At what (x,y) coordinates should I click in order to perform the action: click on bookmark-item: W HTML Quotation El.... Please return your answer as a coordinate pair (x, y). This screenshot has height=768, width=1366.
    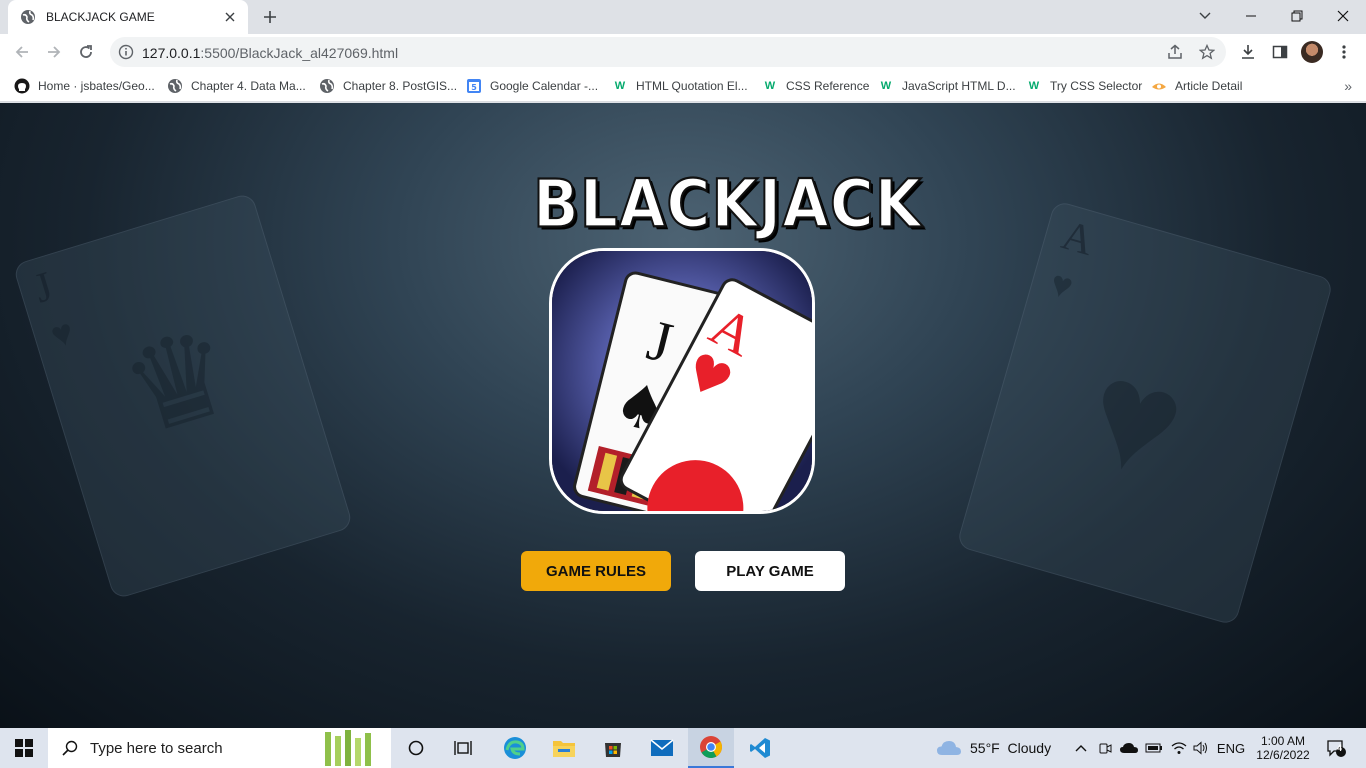
    Looking at the image, I should click on (680, 86).